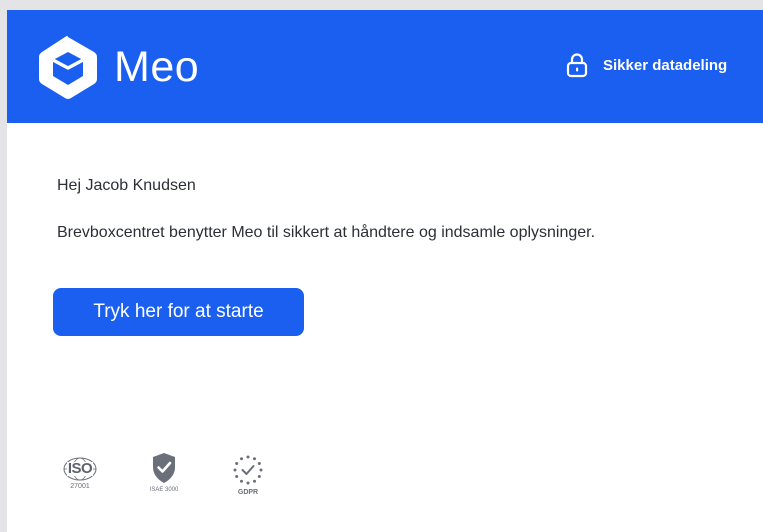  Describe the element at coordinates (126, 185) in the screenshot. I see `greeting-text: Hej Jacob Knudsen` at that location.